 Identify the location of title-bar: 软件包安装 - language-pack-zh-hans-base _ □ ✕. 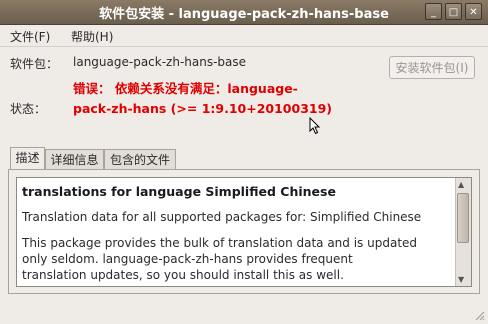
(244, 12).